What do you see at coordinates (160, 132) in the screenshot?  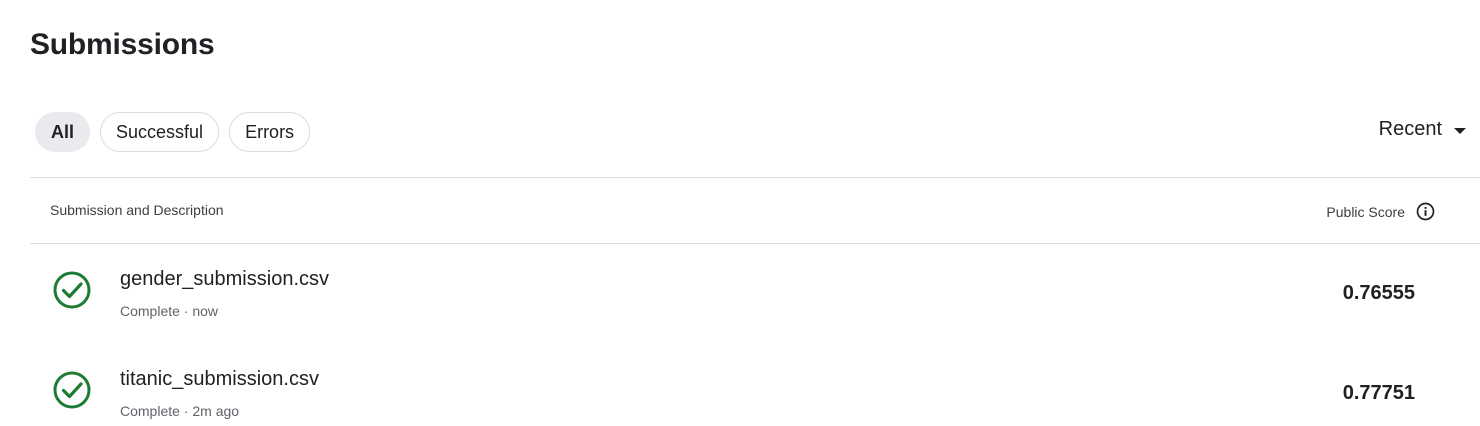 I see `filter-successful-chip: Successful` at bounding box center [160, 132].